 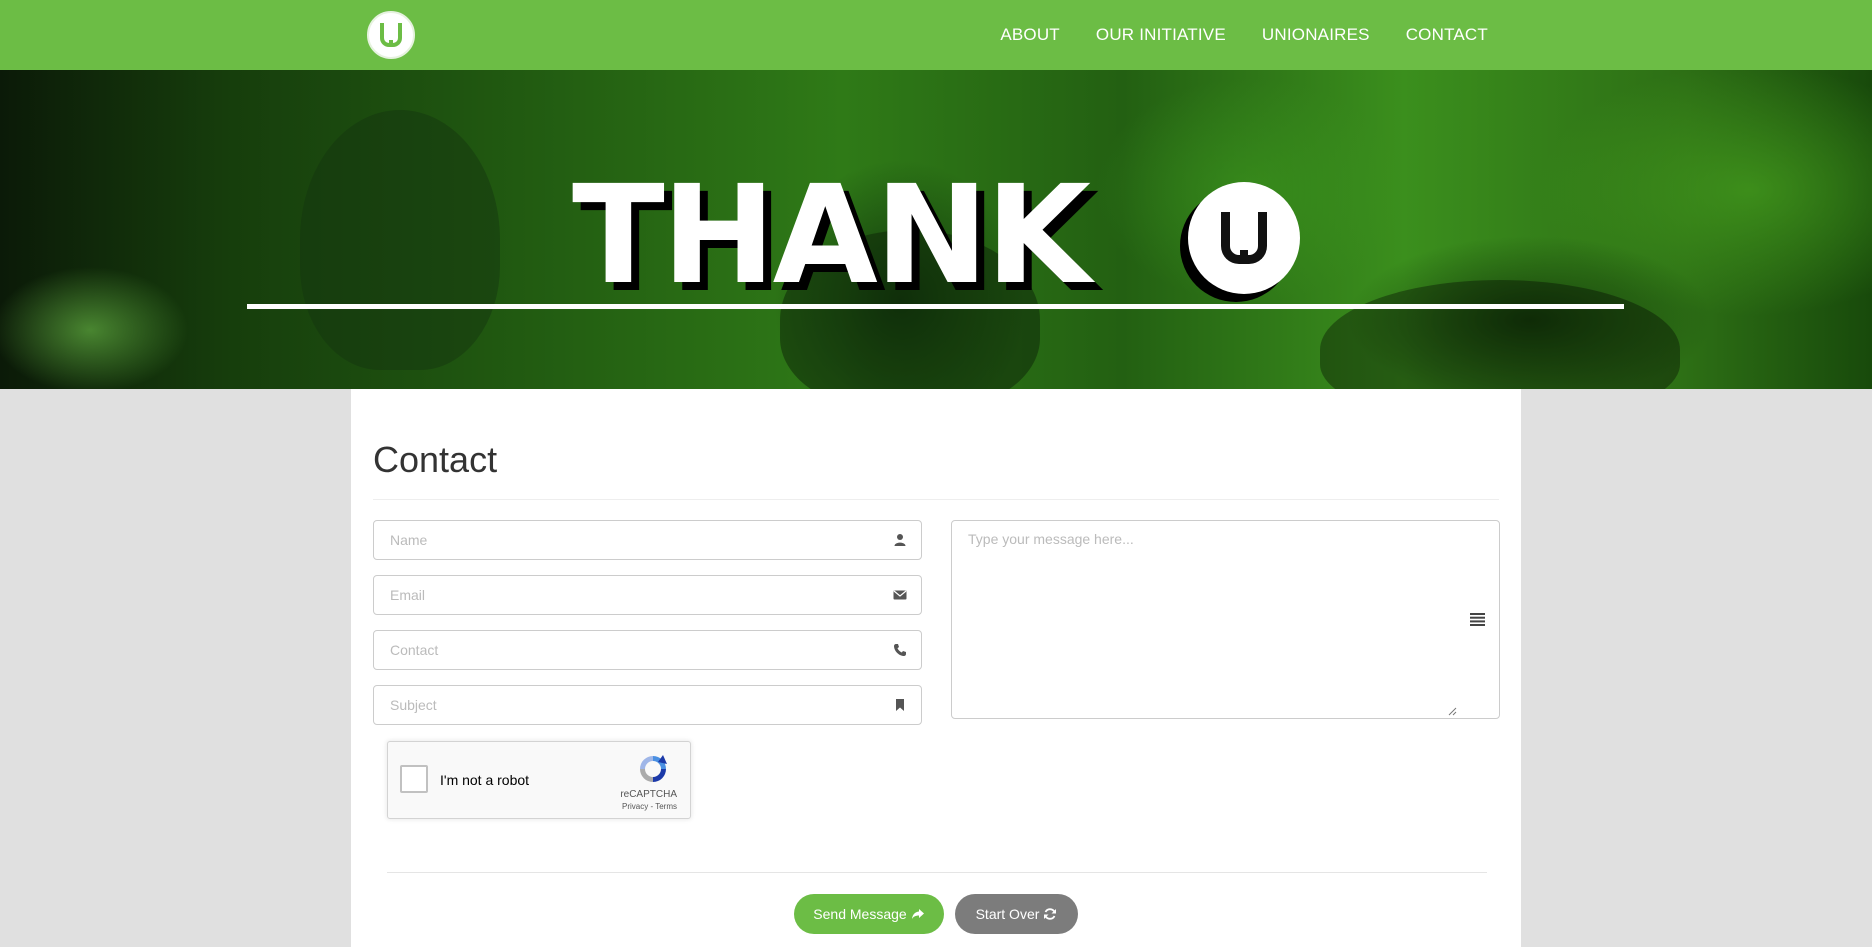 I want to click on start-over-button: Start Over, so click(x=1016, y=914).